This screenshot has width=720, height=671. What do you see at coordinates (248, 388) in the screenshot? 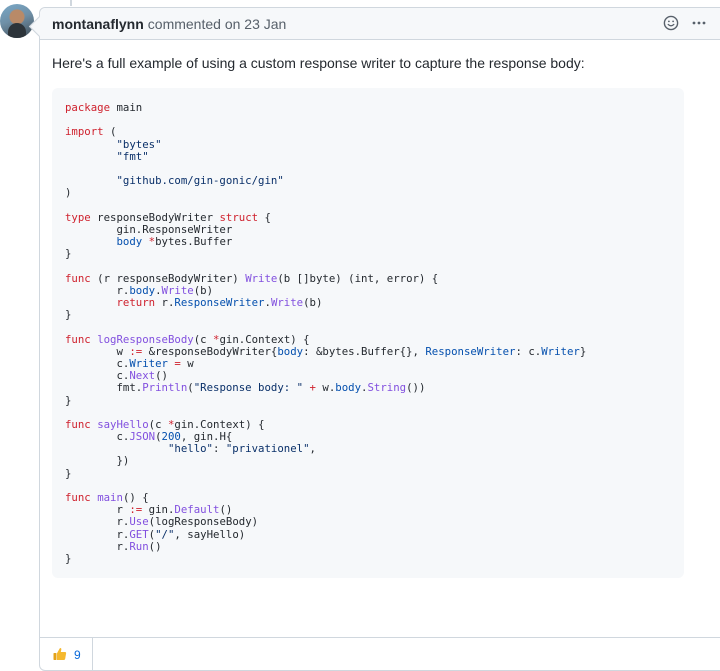
I see `code-token: "Response body: "` at bounding box center [248, 388].